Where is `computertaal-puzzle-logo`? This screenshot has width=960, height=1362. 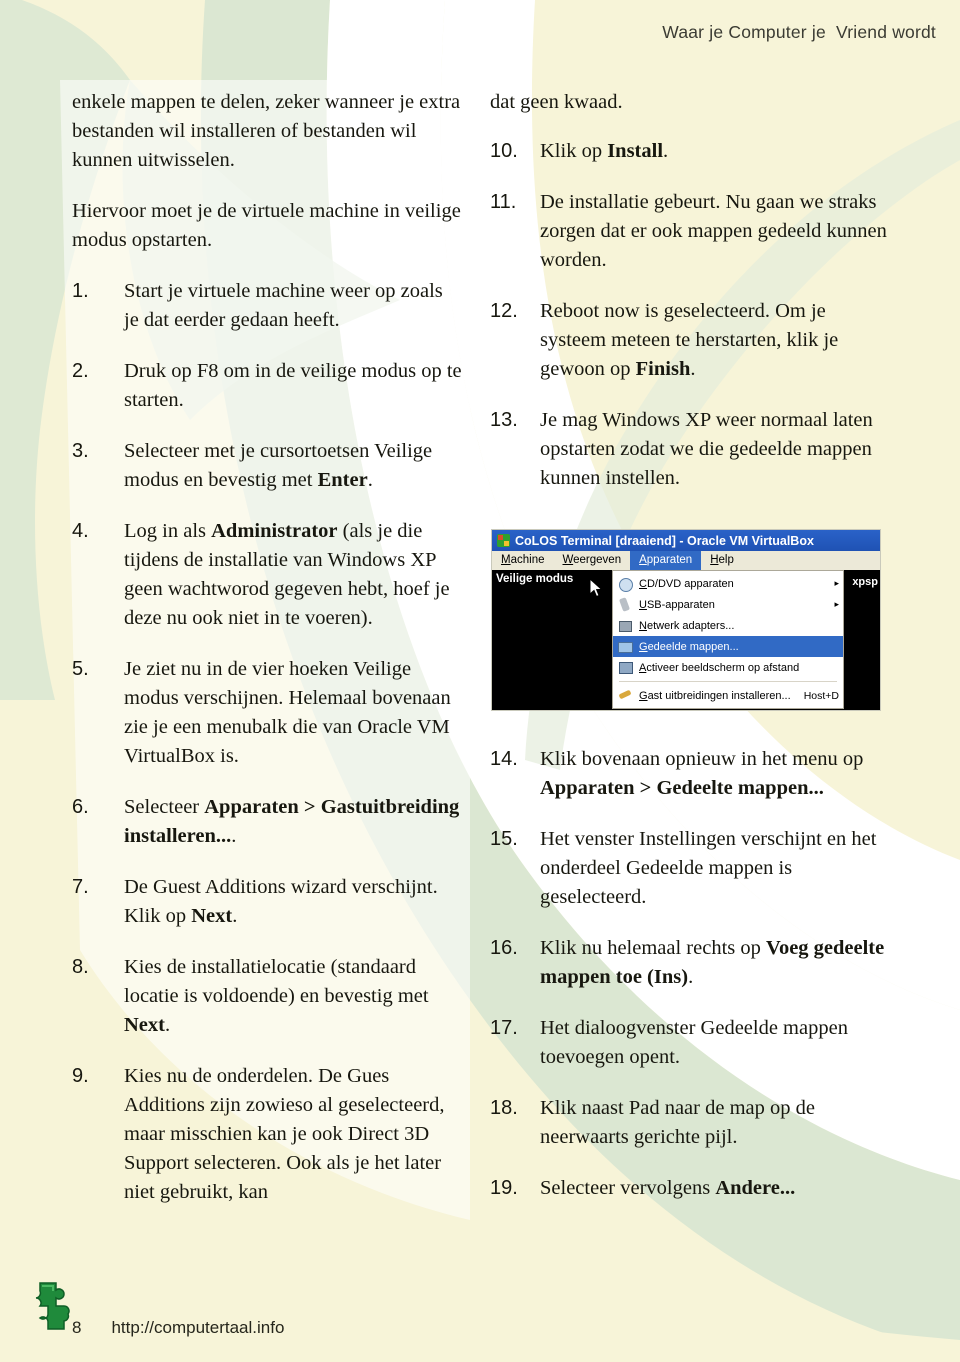 computertaal-puzzle-logo is located at coordinates (49, 1310).